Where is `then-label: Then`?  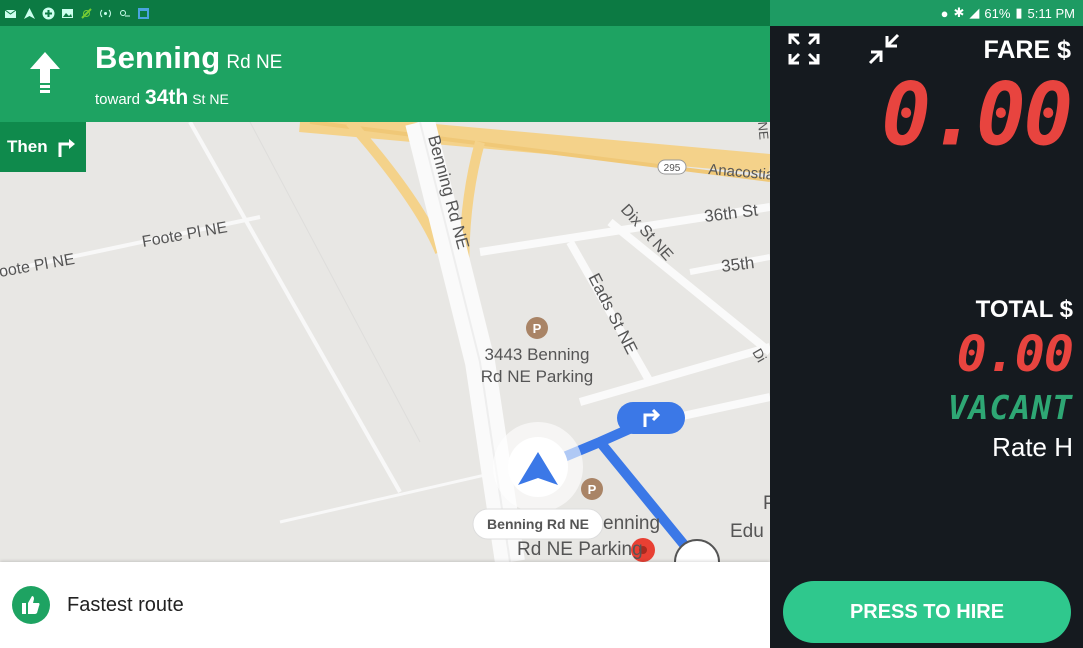
then-label: Then is located at coordinates (27, 146).